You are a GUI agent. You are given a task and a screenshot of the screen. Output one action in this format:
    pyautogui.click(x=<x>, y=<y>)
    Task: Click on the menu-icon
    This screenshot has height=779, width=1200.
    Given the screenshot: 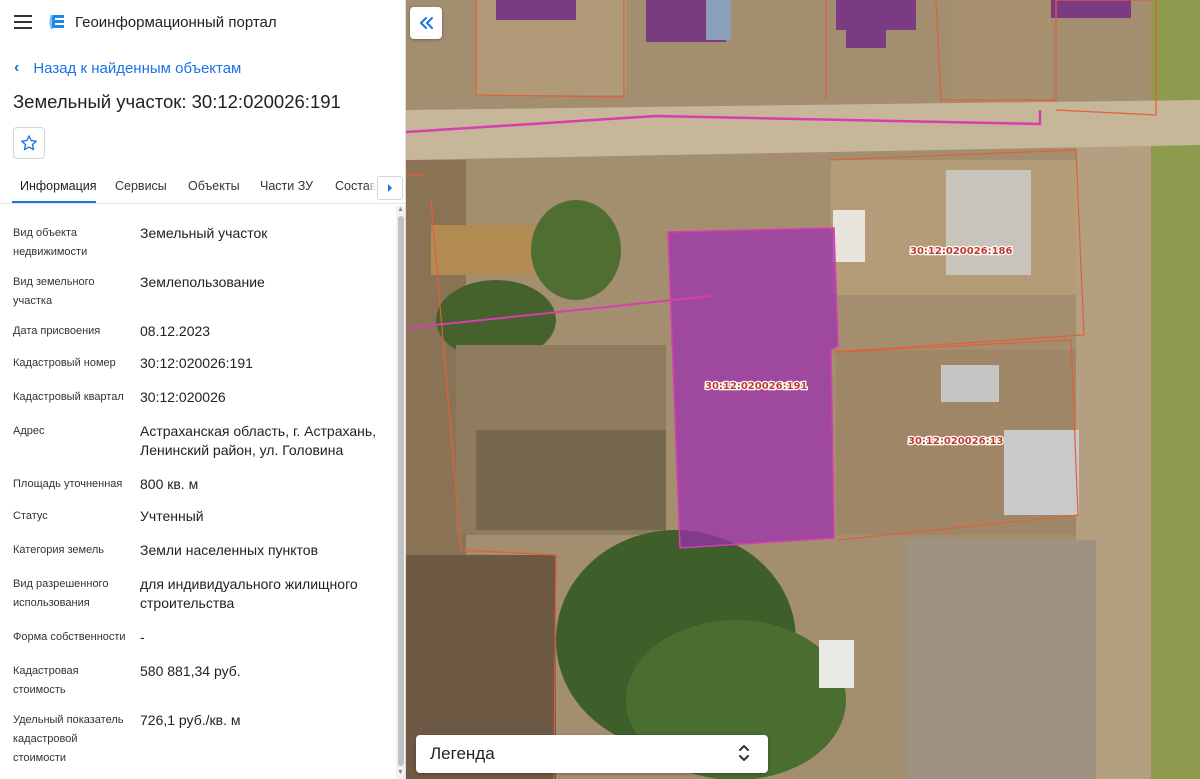 What is the action you would take?
    pyautogui.click(x=23, y=22)
    